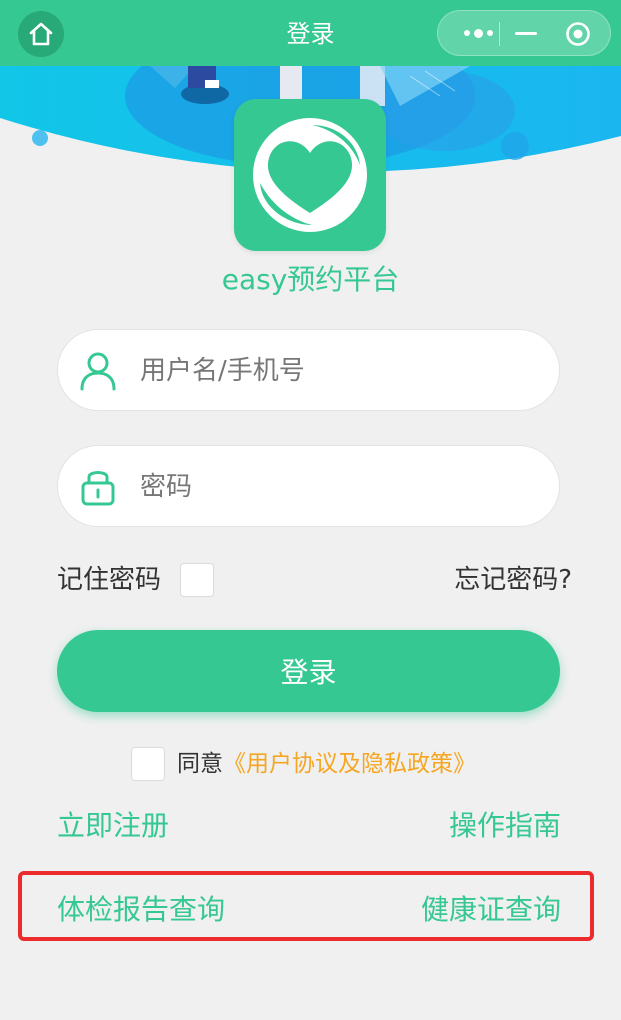 Image resolution: width=621 pixels, height=1020 pixels. What do you see at coordinates (308, 671) in the screenshot?
I see `login-button: 登录` at bounding box center [308, 671].